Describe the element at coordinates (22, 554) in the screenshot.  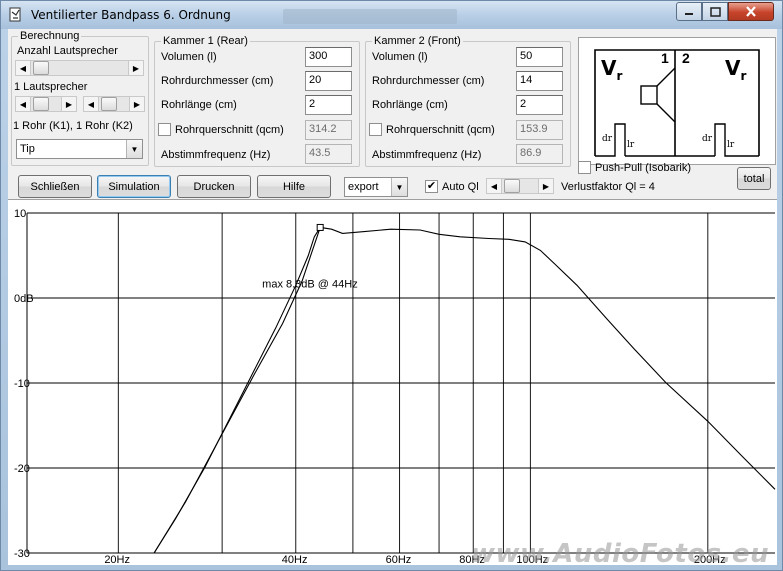
I see `y-tick-label: -30` at that location.